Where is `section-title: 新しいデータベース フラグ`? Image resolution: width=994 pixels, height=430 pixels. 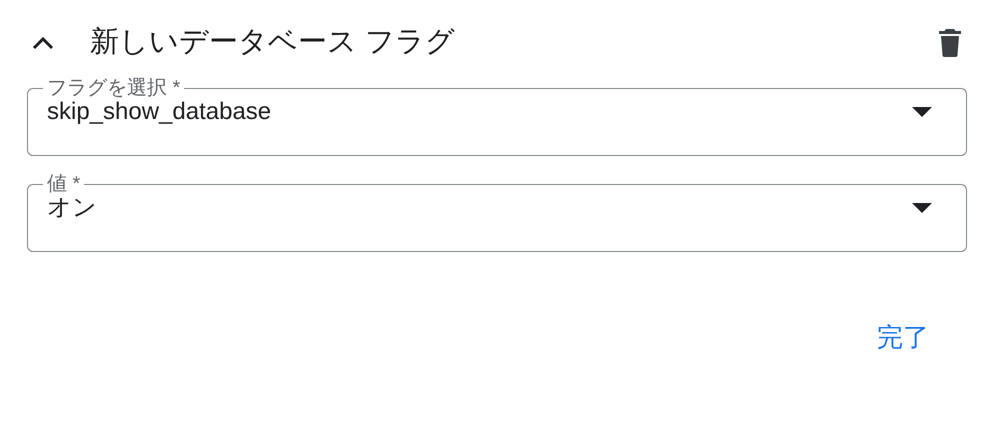 section-title: 新しいデータベース フラグ is located at coordinates (273, 42).